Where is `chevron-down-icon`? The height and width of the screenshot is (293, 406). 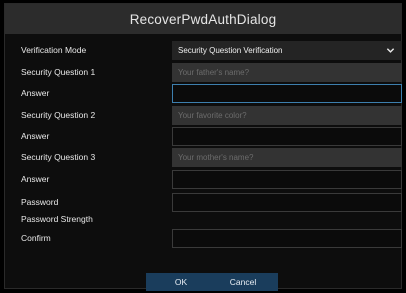 chevron-down-icon is located at coordinates (390, 50).